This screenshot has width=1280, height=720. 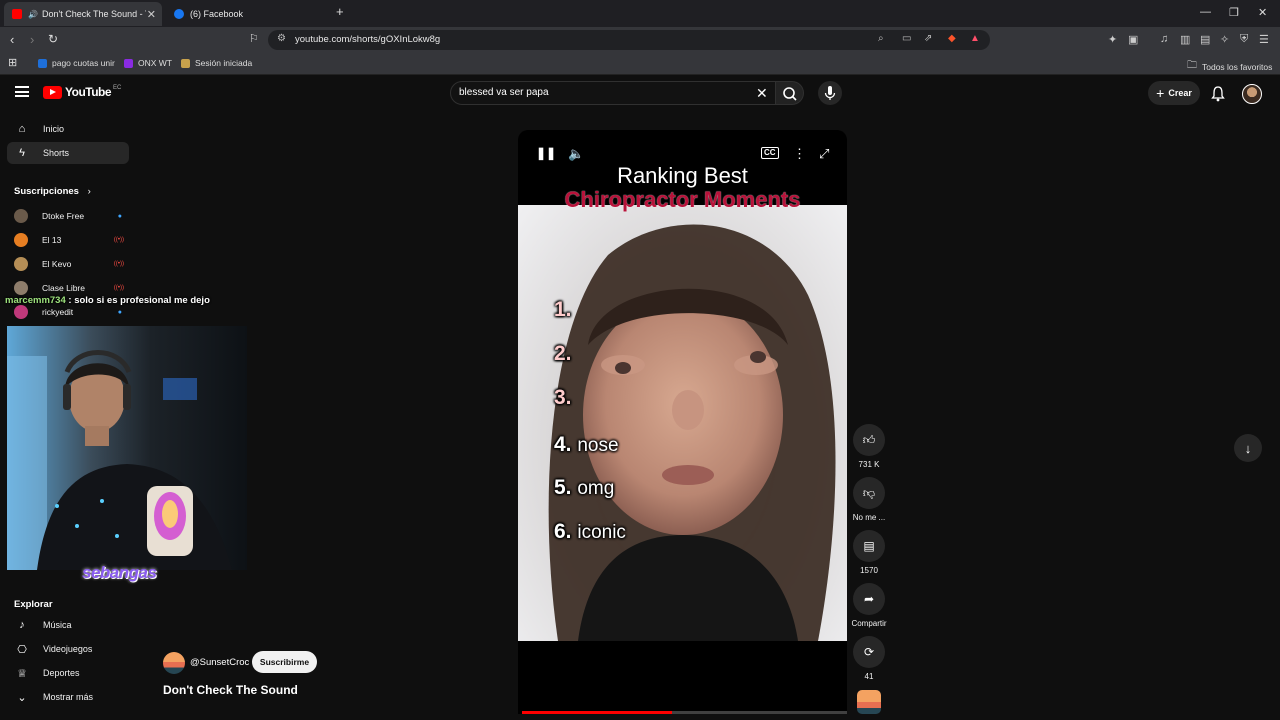 I want to click on subscription-label: El 13, so click(x=52, y=240).